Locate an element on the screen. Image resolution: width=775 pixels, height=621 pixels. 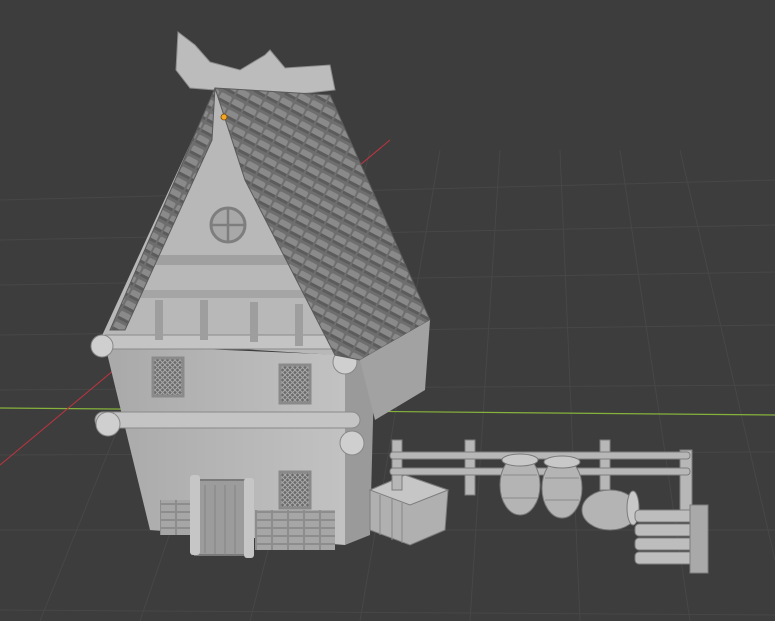
stacked-planks is located at coordinates (671, 539).